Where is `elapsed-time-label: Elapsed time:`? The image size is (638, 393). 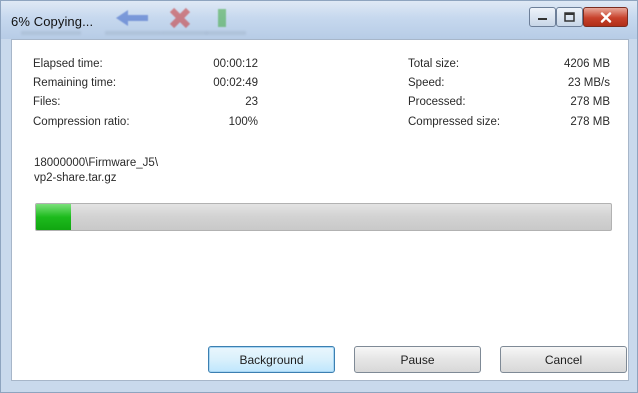 elapsed-time-label: Elapsed time: is located at coordinates (68, 64).